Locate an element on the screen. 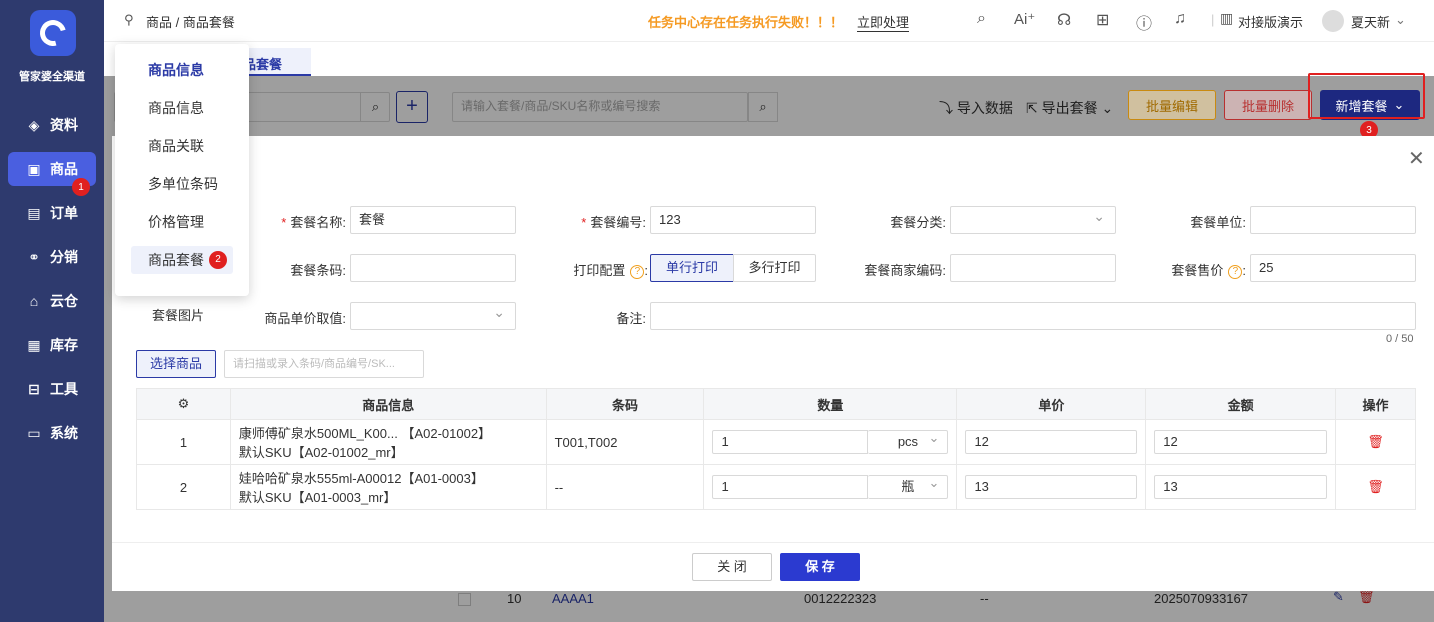  sidebar-item-cloud-warehouse: ⌂ 云仓 is located at coordinates (52, 301).